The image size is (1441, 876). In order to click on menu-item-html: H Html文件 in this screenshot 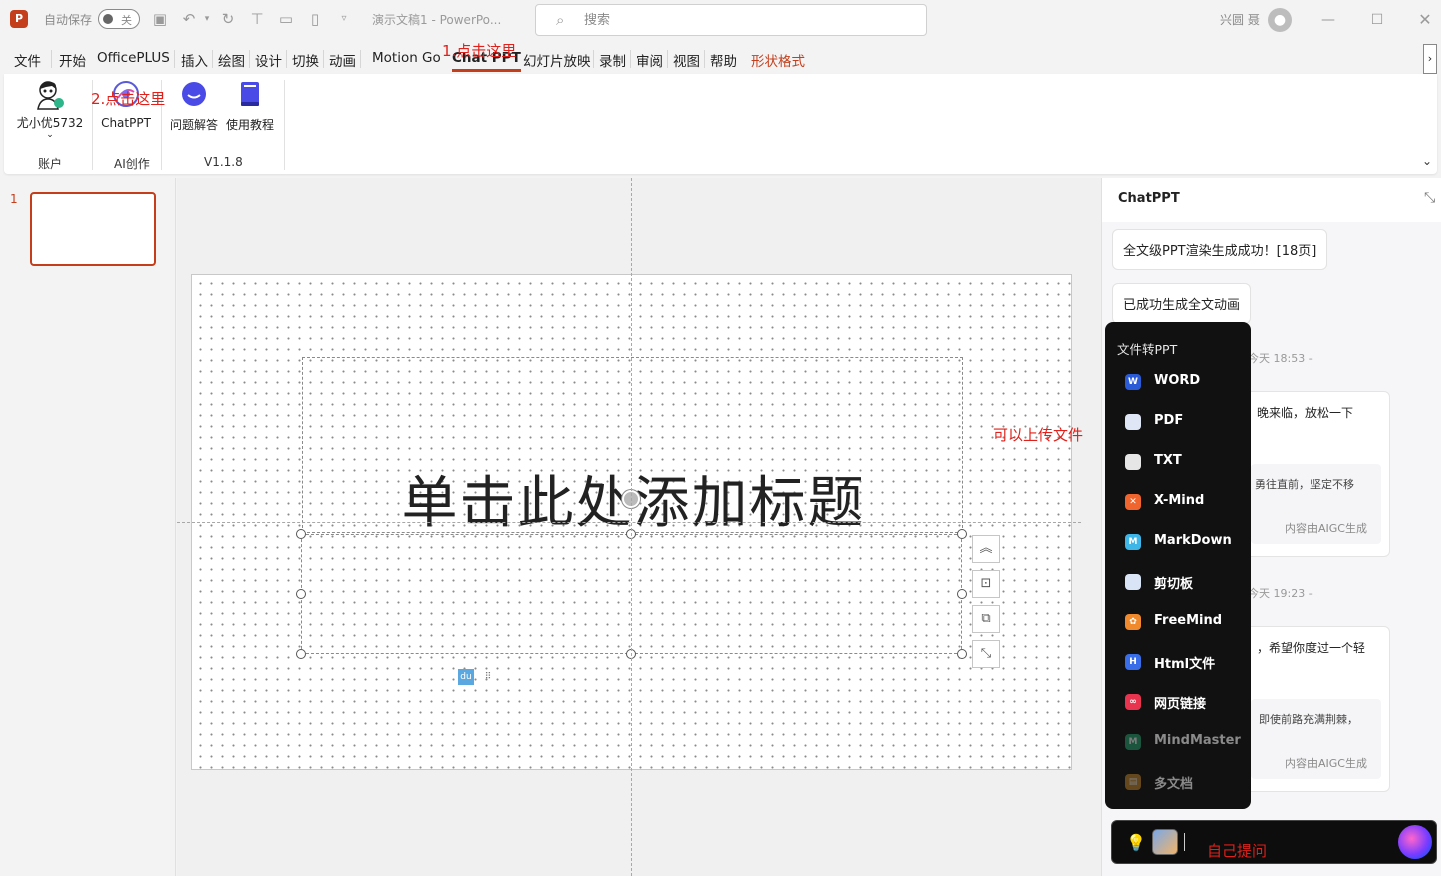, I will do `click(1178, 662)`.